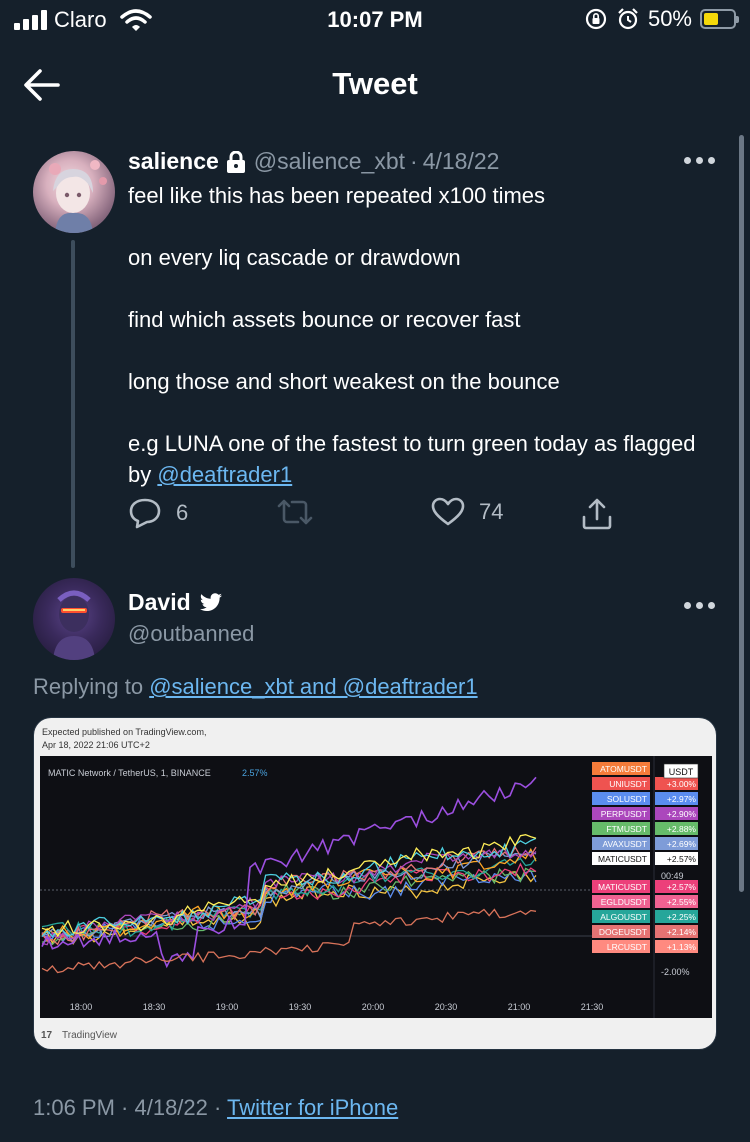 Image resolution: width=750 pixels, height=1142 pixels. Describe the element at coordinates (313, 686) in the screenshot. I see `replying-mentions-link: @salience_xbt and @deaftrader1` at that location.